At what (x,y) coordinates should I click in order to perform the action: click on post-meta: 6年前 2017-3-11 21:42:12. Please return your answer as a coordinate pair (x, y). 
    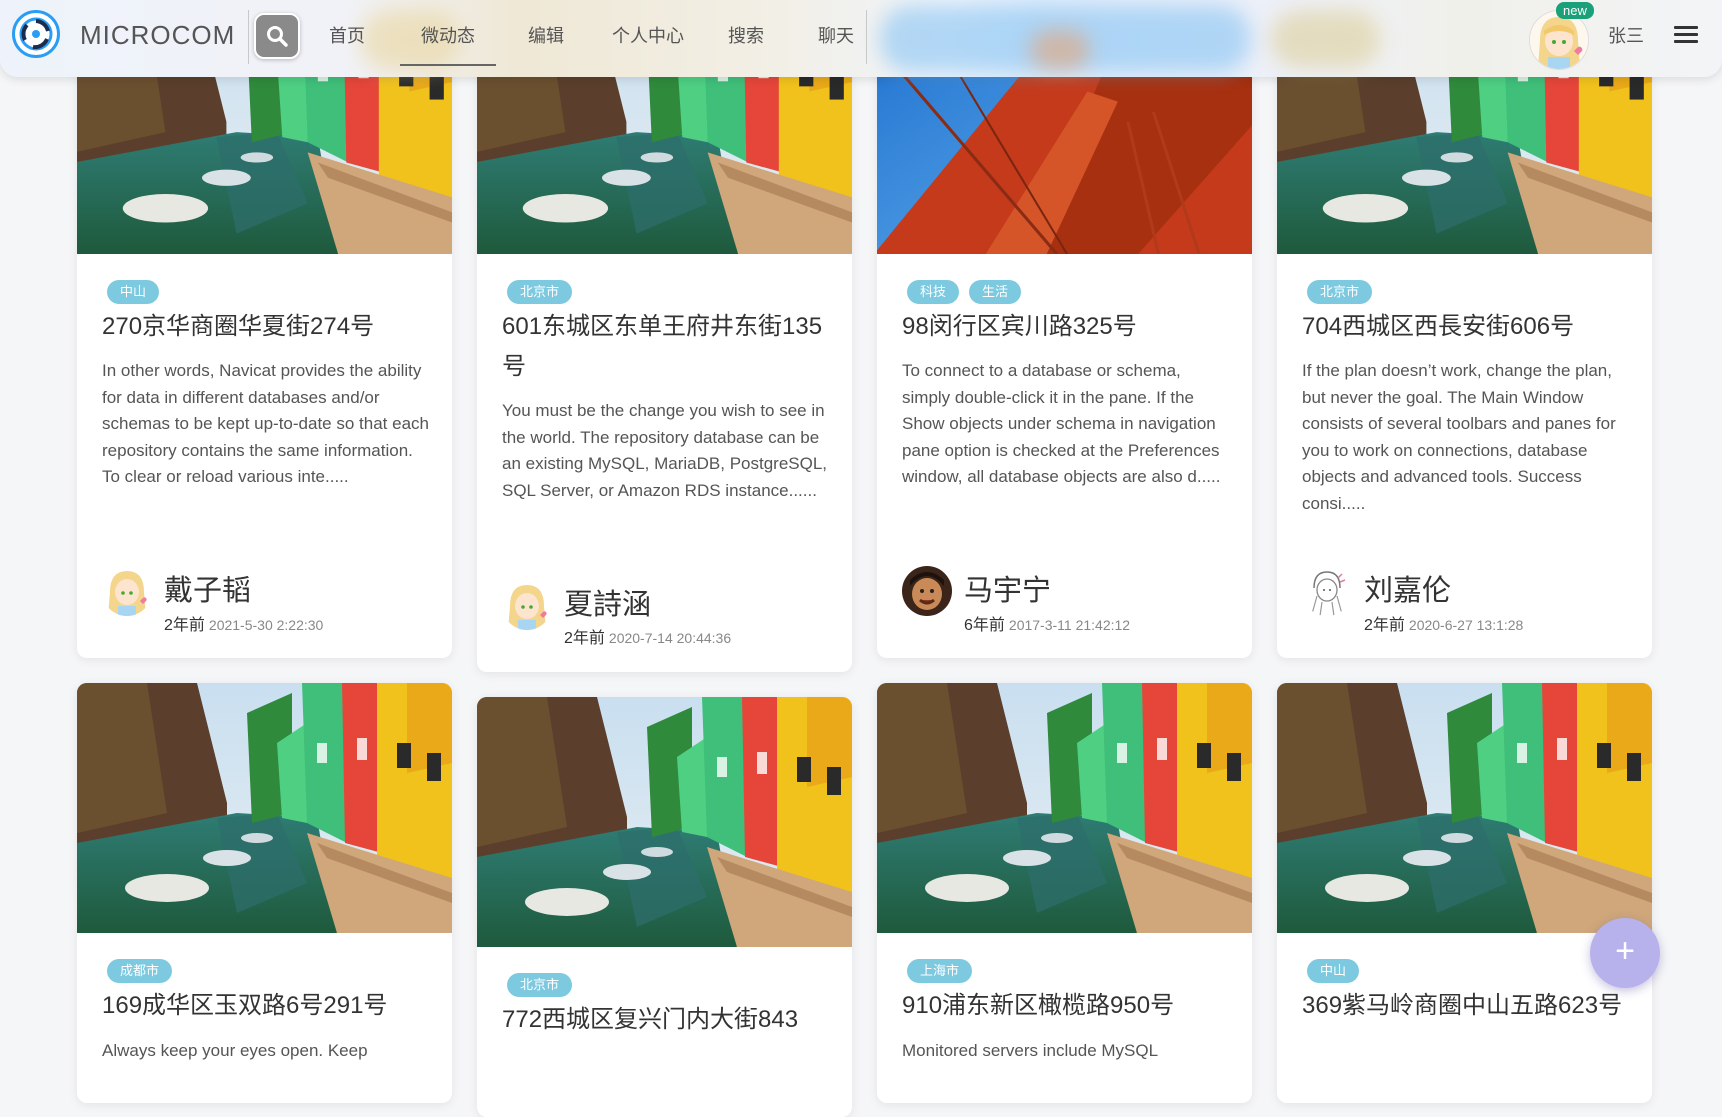
    Looking at the image, I should click on (1047, 623).